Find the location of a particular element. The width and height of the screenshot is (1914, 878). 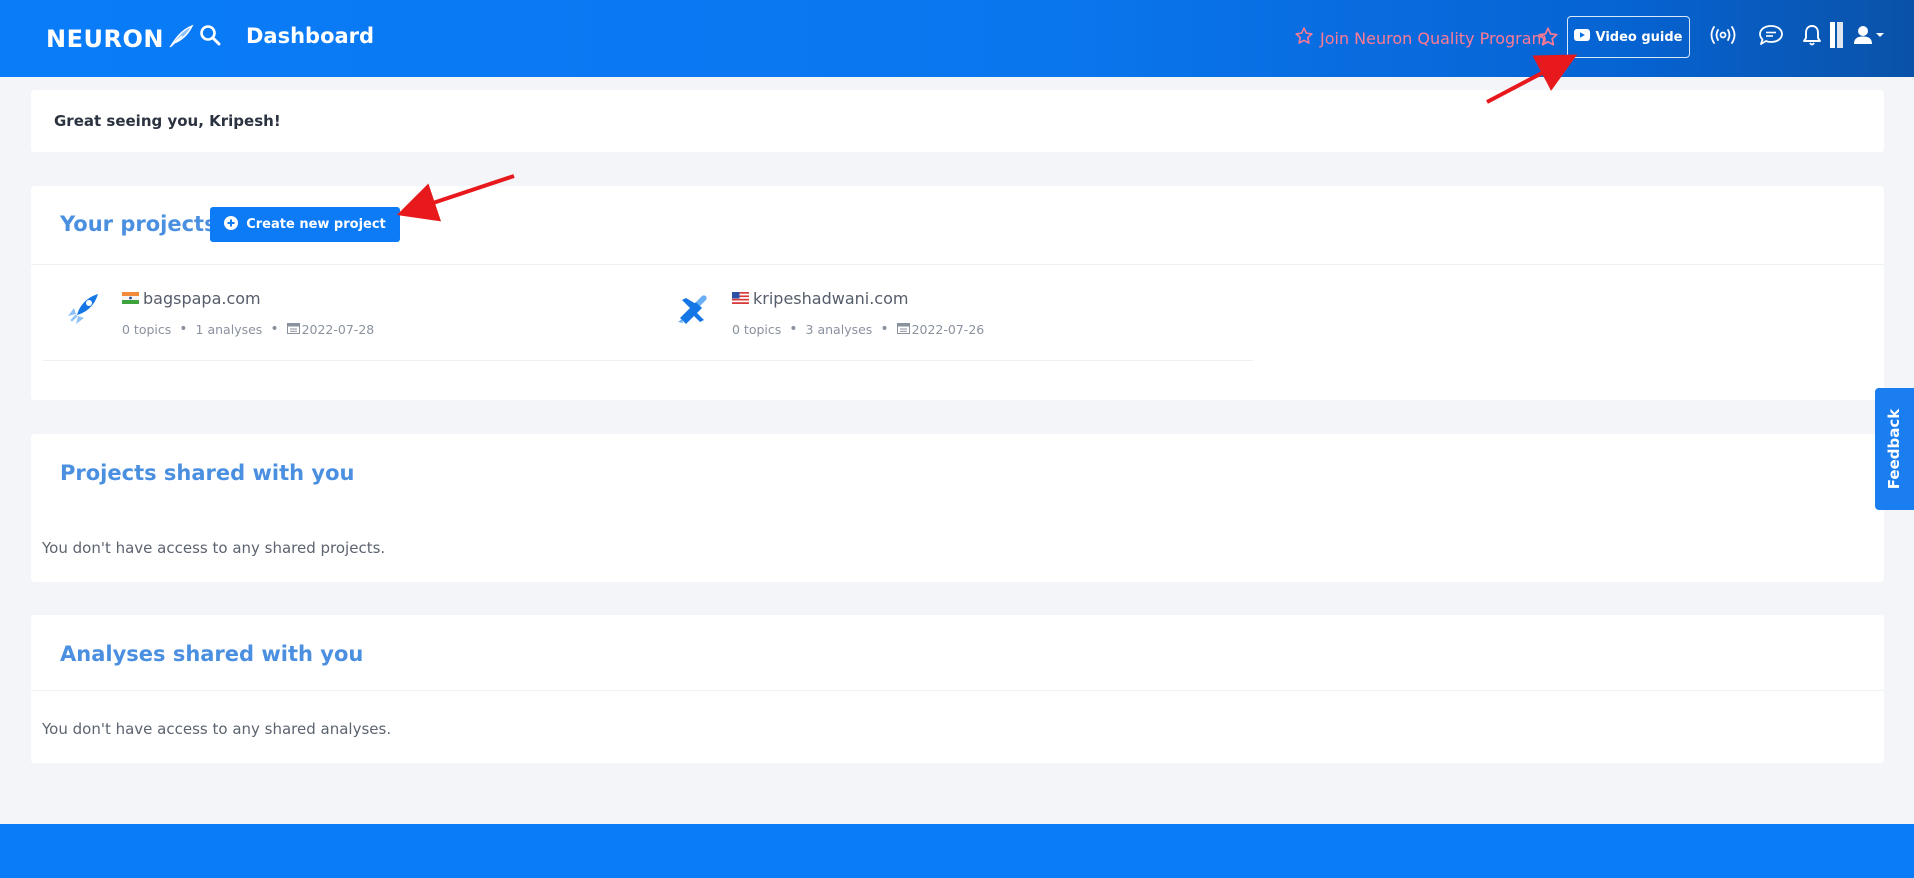

project-domain: bagspapa.com is located at coordinates (202, 298).